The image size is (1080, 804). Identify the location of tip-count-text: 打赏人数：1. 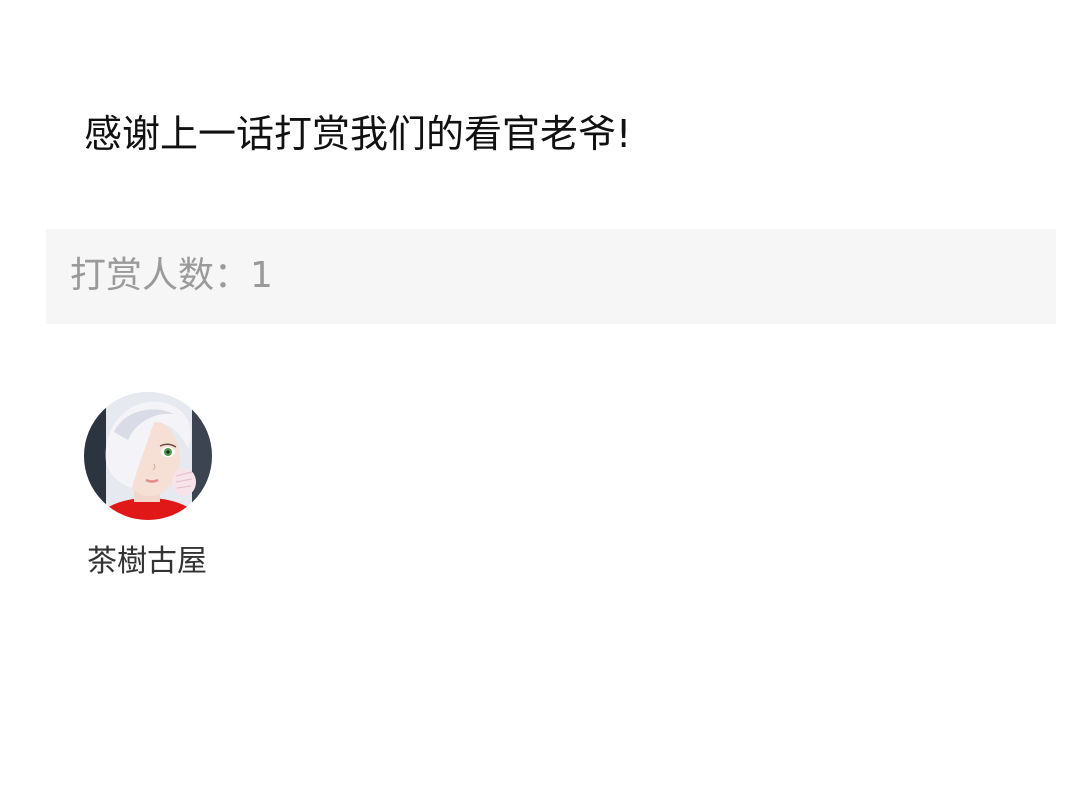
(171, 276).